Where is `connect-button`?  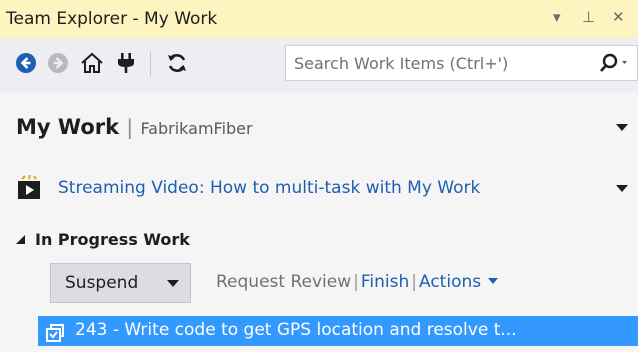 connect-button is located at coordinates (126, 63).